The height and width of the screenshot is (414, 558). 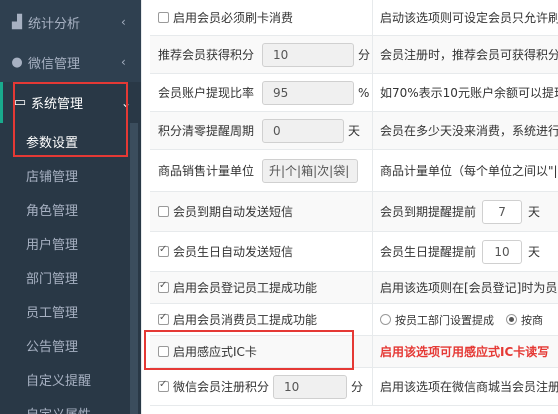 I want to click on setting-label: 微信会员注册积分, so click(x=221, y=387).